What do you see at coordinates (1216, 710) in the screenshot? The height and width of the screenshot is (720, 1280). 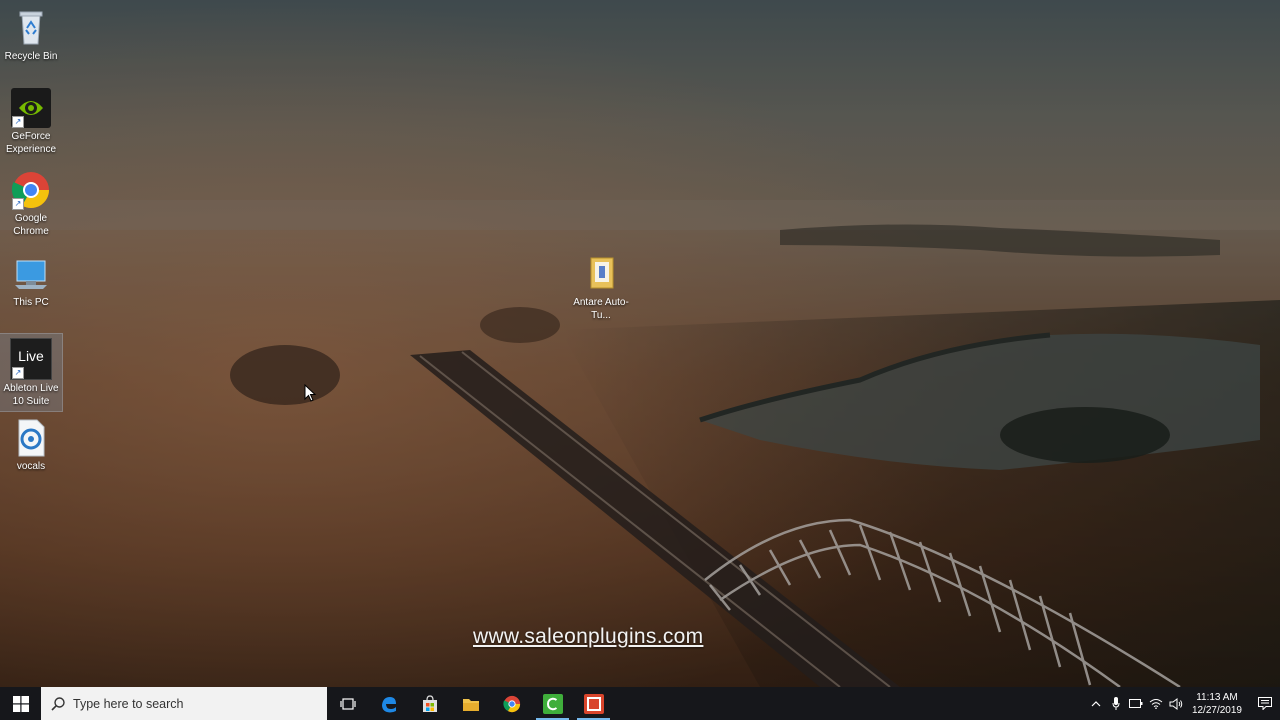 I see `clock-date: 12/27/2019` at bounding box center [1216, 710].